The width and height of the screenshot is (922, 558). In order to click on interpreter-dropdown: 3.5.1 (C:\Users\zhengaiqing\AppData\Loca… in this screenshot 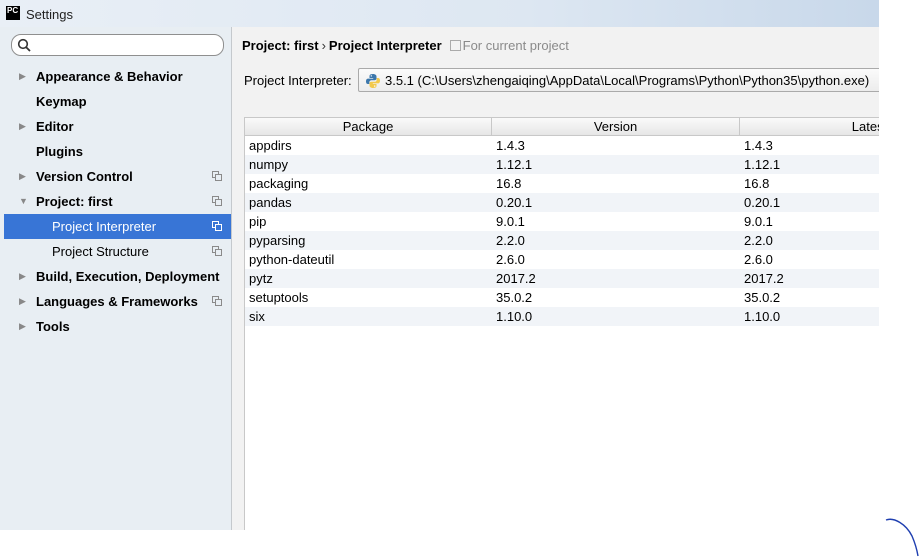, I will do `click(618, 80)`.